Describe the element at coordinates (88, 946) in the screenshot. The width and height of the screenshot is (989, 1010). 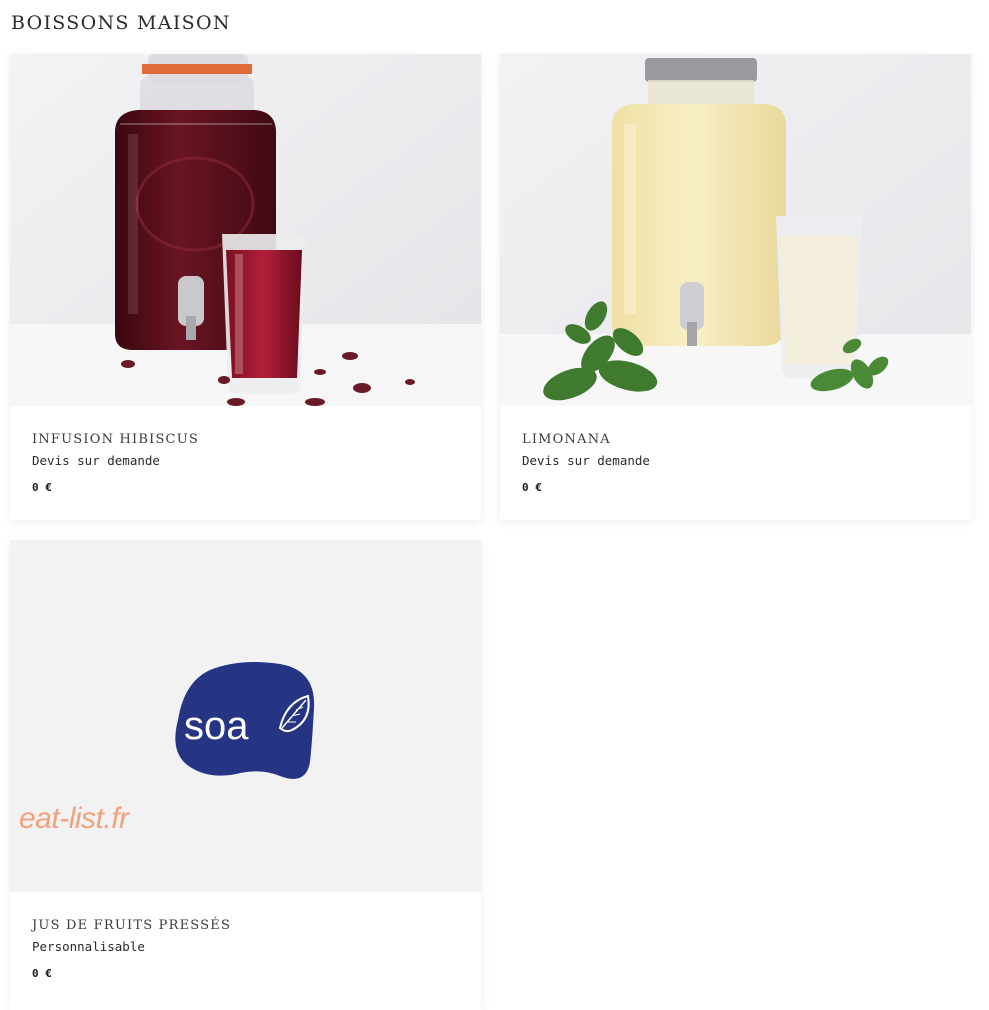
I see `product-subtitle: Personnalisable` at that location.